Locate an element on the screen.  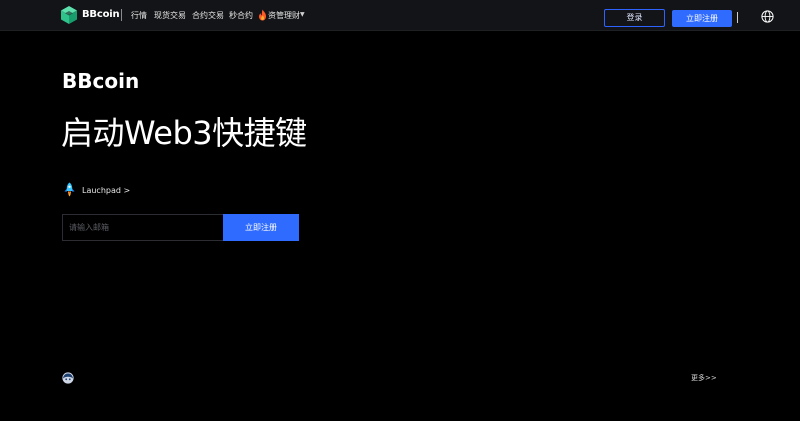
rocket-icon is located at coordinates (69, 189).